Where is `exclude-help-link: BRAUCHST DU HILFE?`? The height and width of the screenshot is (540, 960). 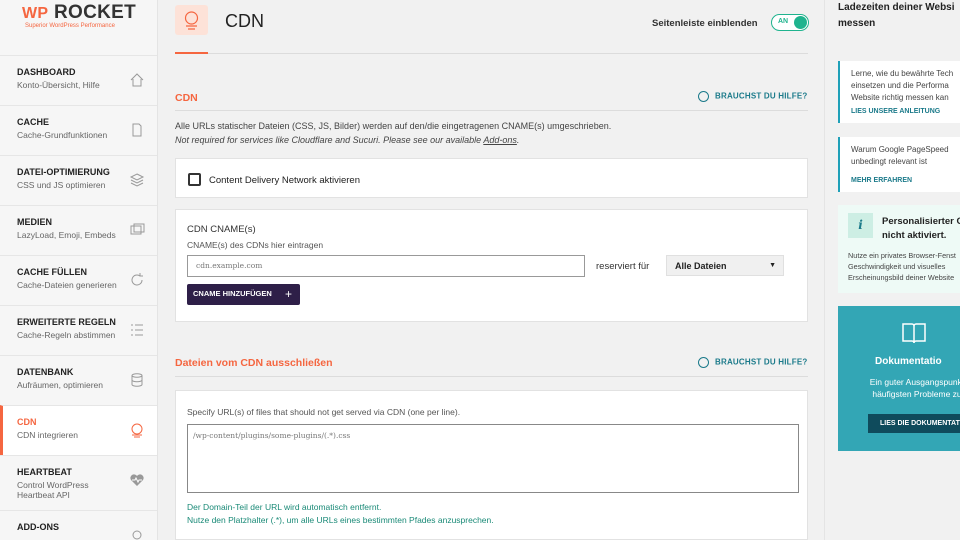 exclude-help-link: BRAUCHST DU HILFE? is located at coordinates (752, 362).